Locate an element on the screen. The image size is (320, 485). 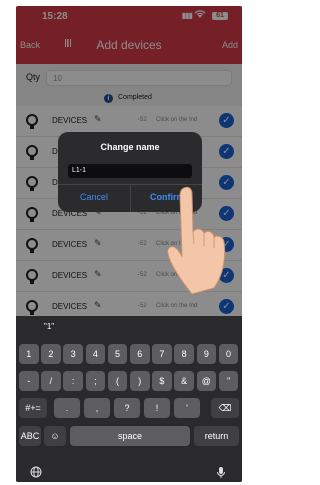
key: , is located at coordinates (97, 408).